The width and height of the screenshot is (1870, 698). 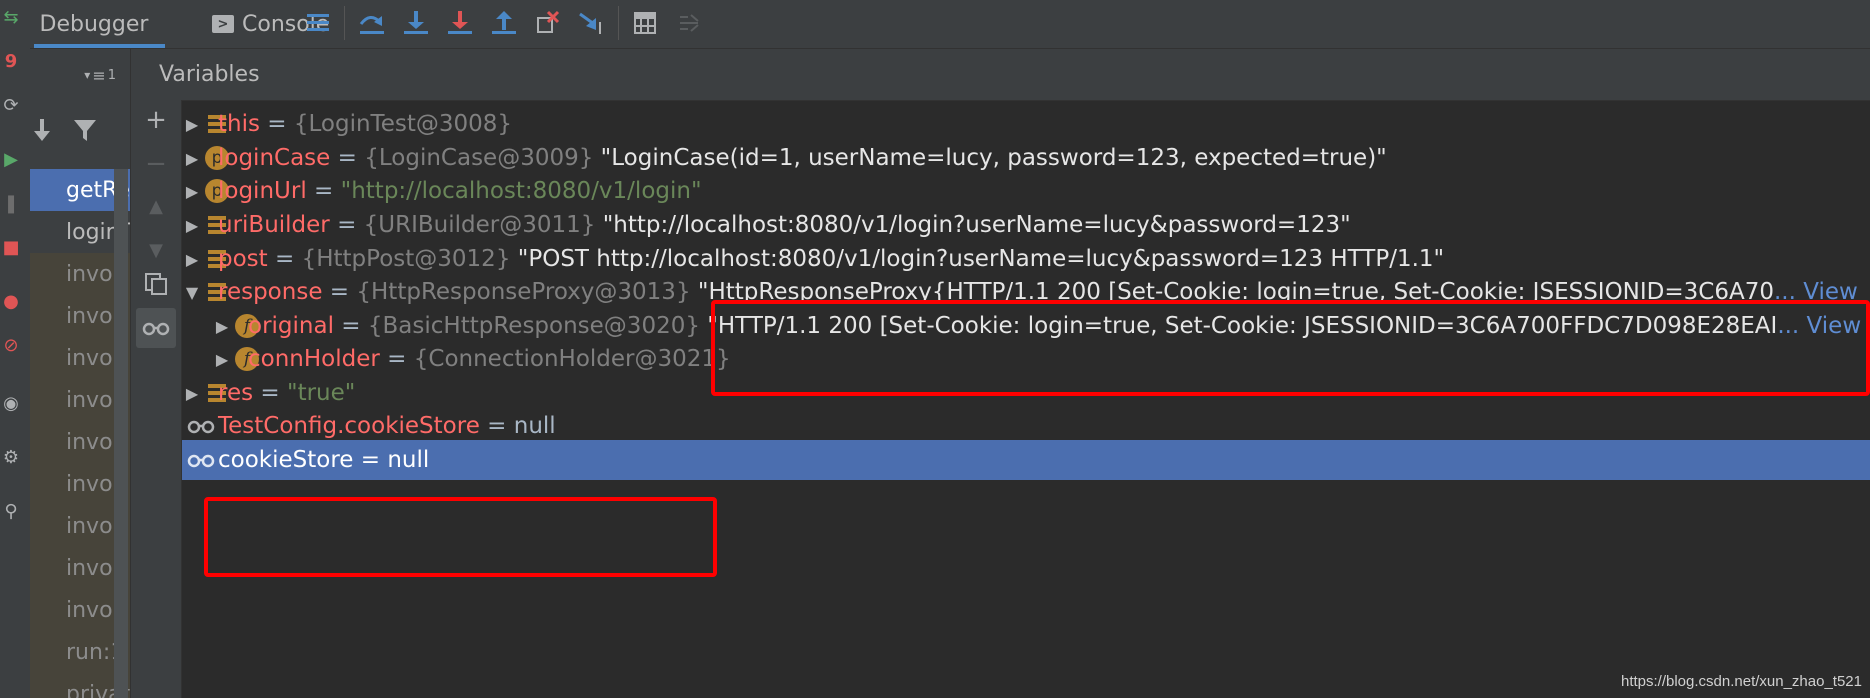 I want to click on pause-icon: ❚, so click(x=11, y=203).